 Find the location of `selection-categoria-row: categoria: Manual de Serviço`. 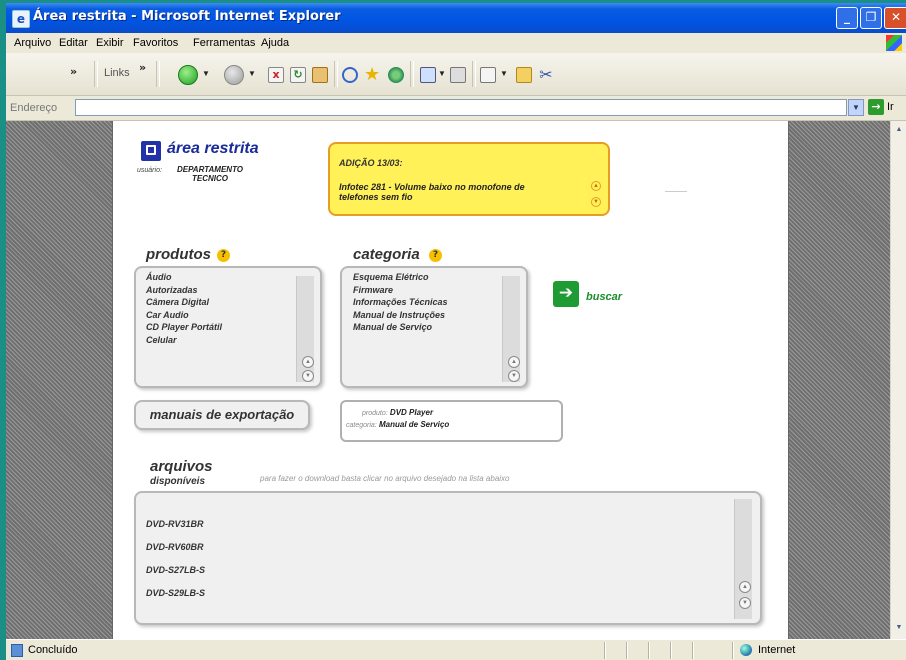

selection-categoria-row: categoria: Manual de Serviço is located at coordinates (397, 424).